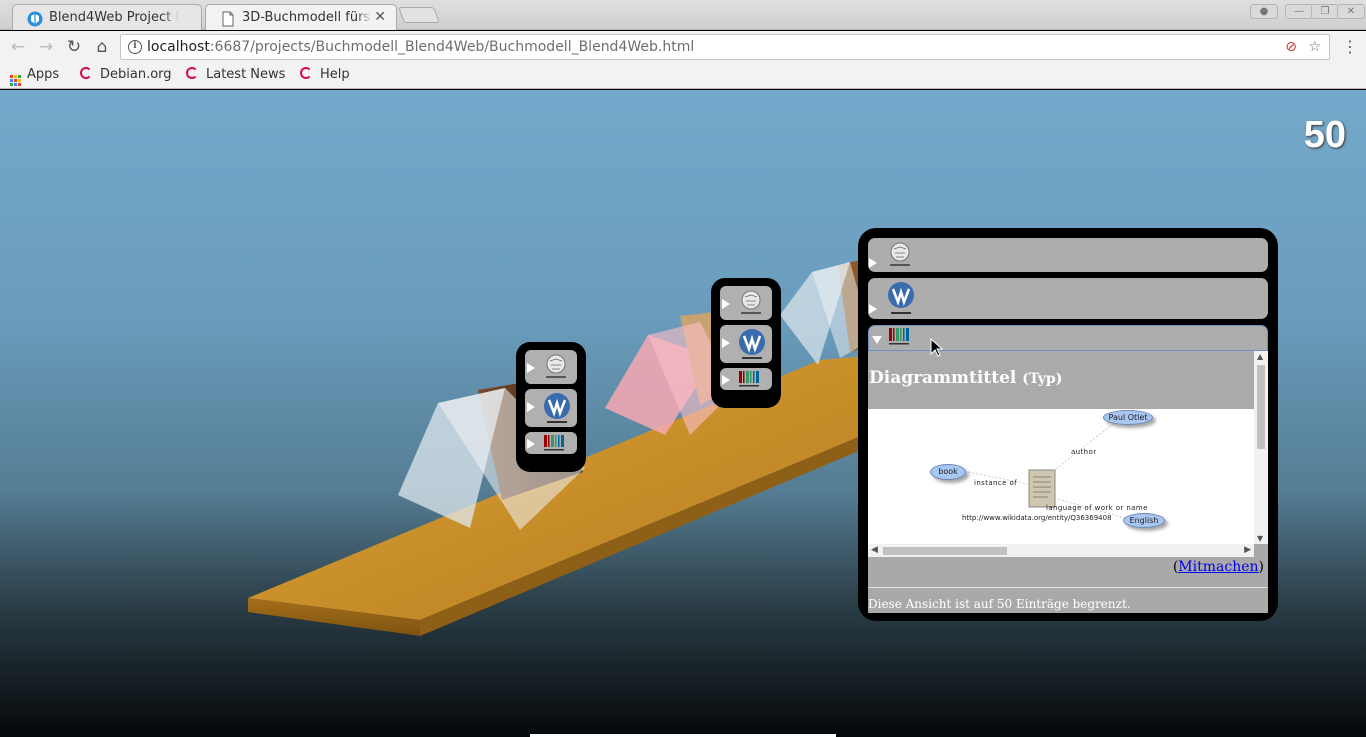 This screenshot has width=1366, height=737. Describe the element at coordinates (683, 76) in the screenshot. I see `bookmarks-bar: Apps Debian.org Latest News Help` at that location.